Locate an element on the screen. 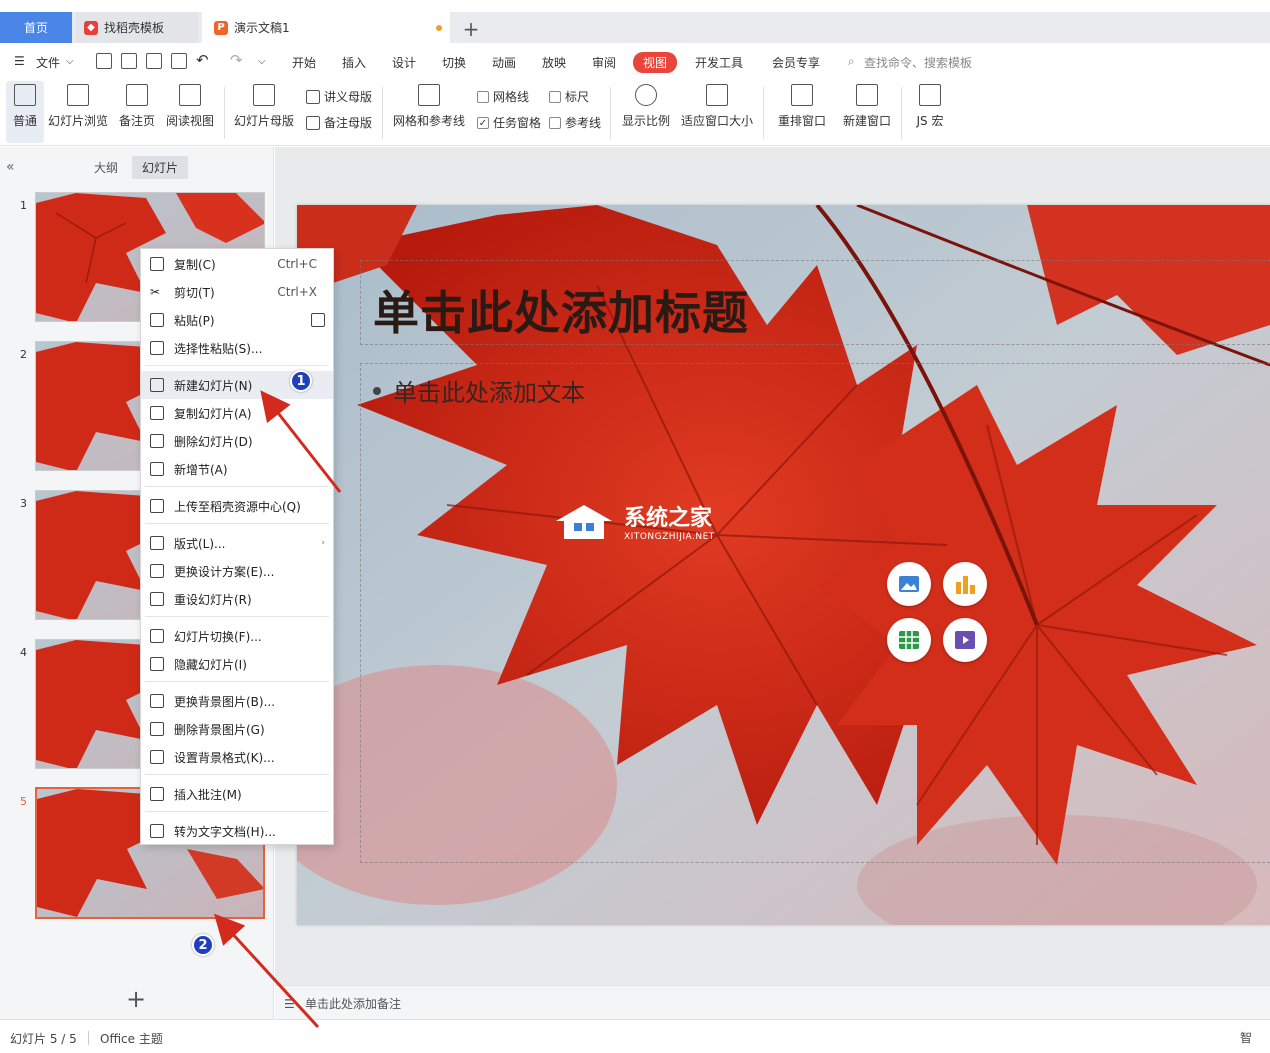 The height and width of the screenshot is (1053, 1270). ruler-checkbox: 标尺 is located at coordinates (569, 96).